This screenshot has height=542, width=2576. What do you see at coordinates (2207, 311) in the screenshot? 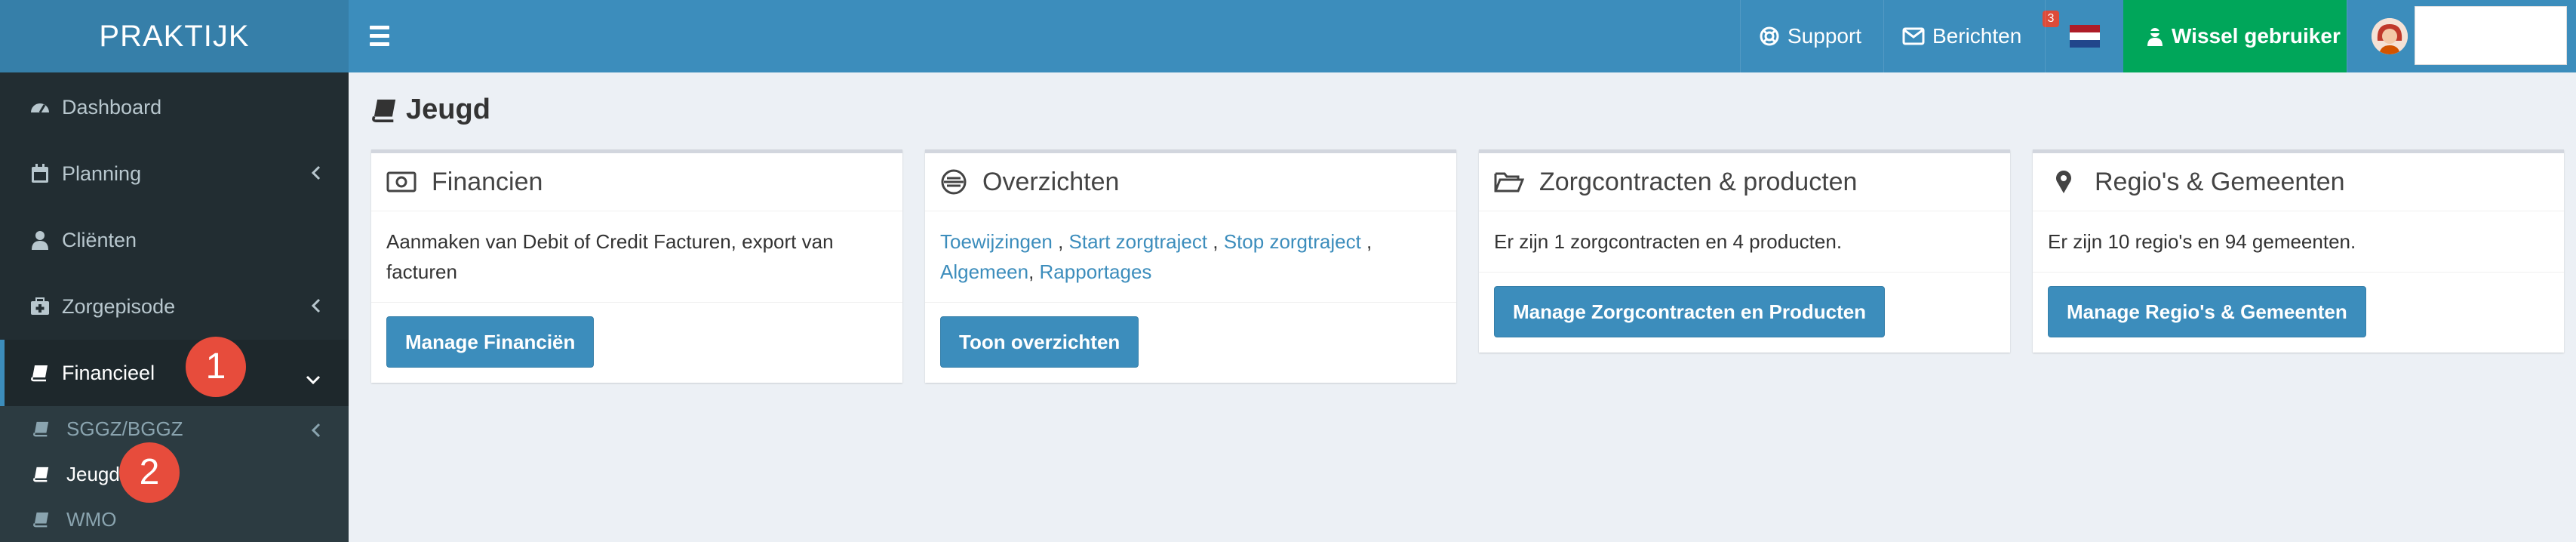
I see `manage-regios-button: Manage Regio's & Gemeenten` at bounding box center [2207, 311].